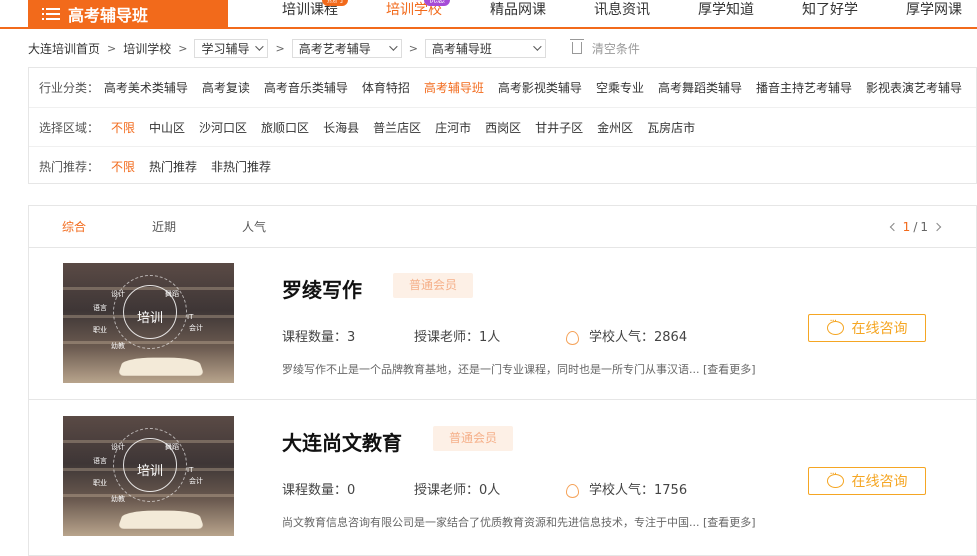  Describe the element at coordinates (173, 166) in the screenshot. I see `filter-option: 热门推荐` at that location.